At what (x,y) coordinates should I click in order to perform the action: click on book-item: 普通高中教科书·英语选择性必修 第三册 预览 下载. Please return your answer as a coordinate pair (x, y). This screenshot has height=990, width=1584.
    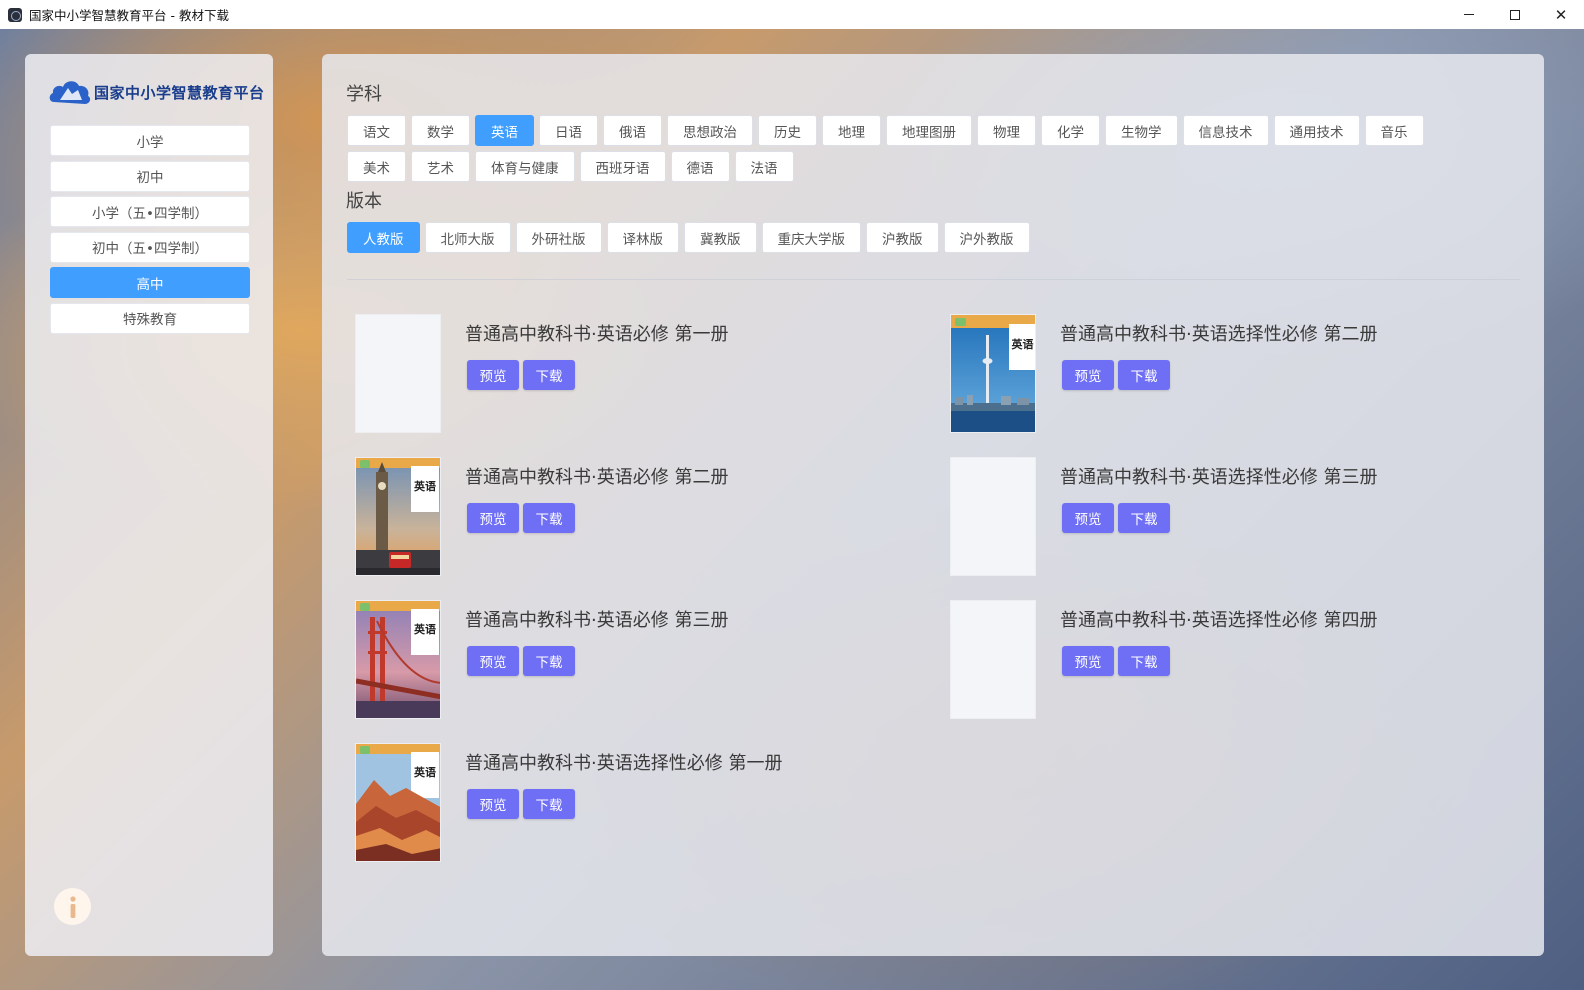
    Looking at the image, I should click on (1230, 517).